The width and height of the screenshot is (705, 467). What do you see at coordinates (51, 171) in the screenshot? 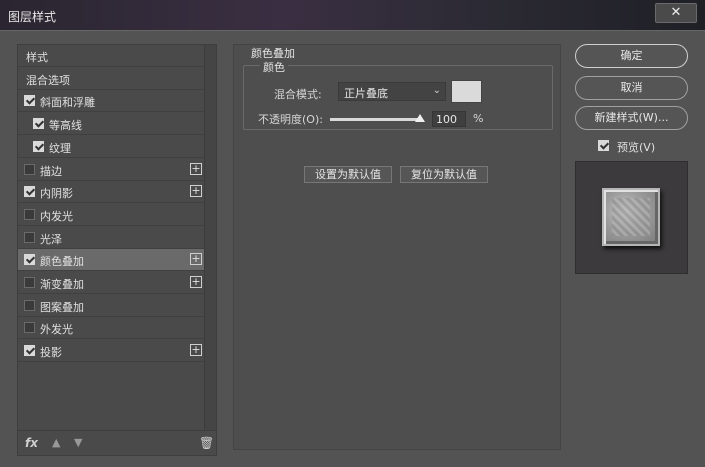
I see `style-item-label: 描边` at bounding box center [51, 171].